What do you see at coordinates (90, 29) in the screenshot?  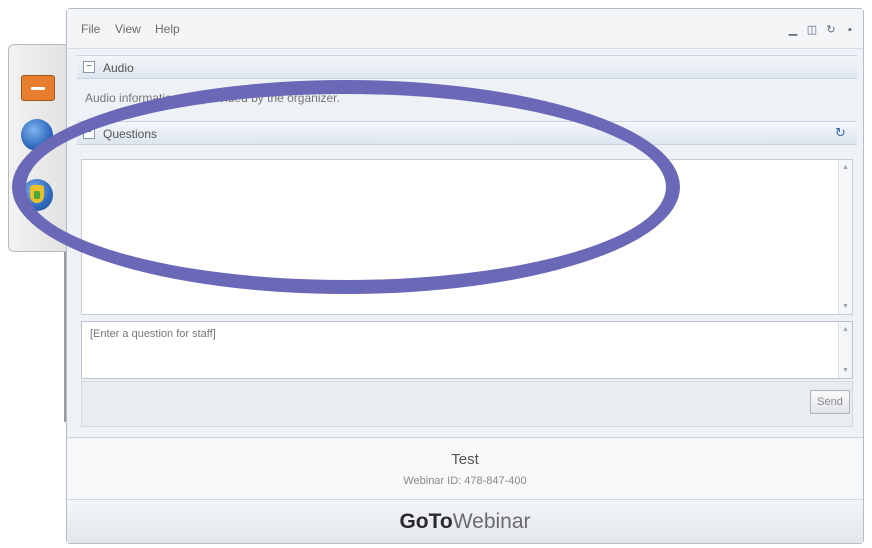 I see `menu-file: File` at bounding box center [90, 29].